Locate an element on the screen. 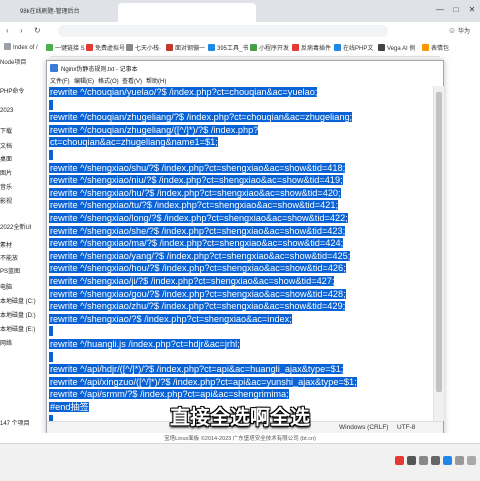 This screenshot has height=481, width=480. side-item: 桌面 is located at coordinates (6, 158).